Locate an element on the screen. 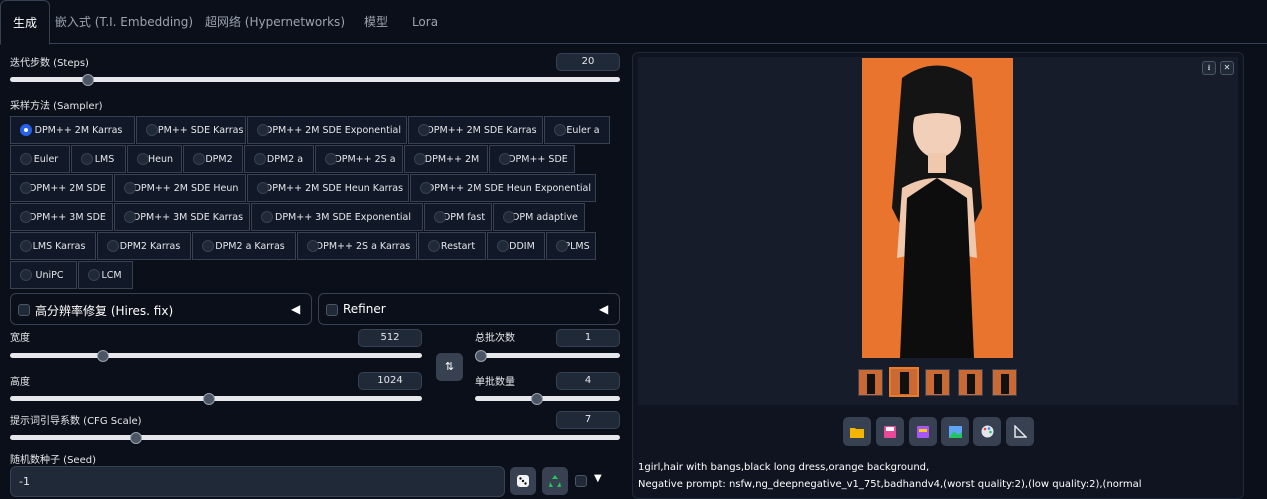 The width and height of the screenshot is (1267, 499). cfg-slider is located at coordinates (315, 437).